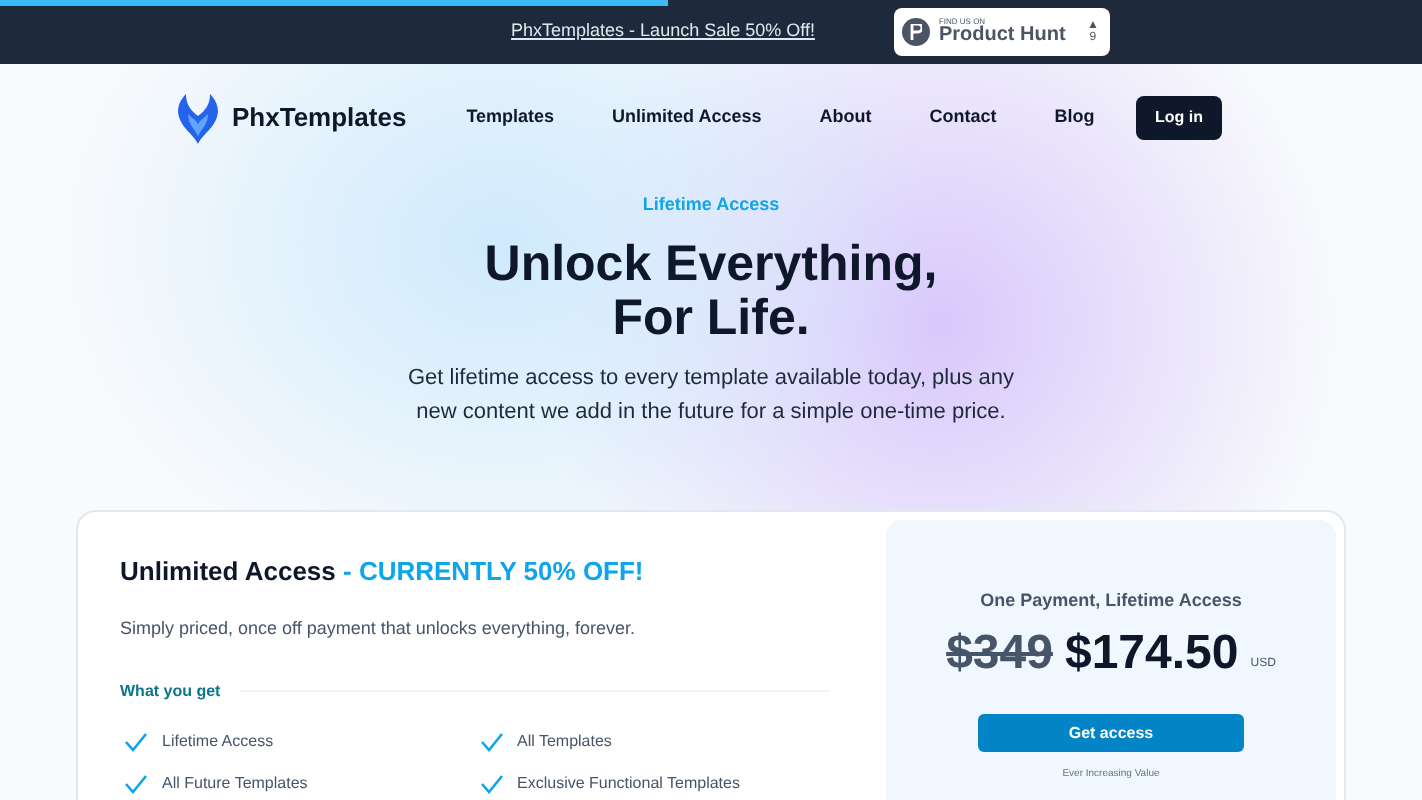 The height and width of the screenshot is (800, 1422). Describe the element at coordinates (1111, 733) in the screenshot. I see `get-access-button: Get access` at that location.